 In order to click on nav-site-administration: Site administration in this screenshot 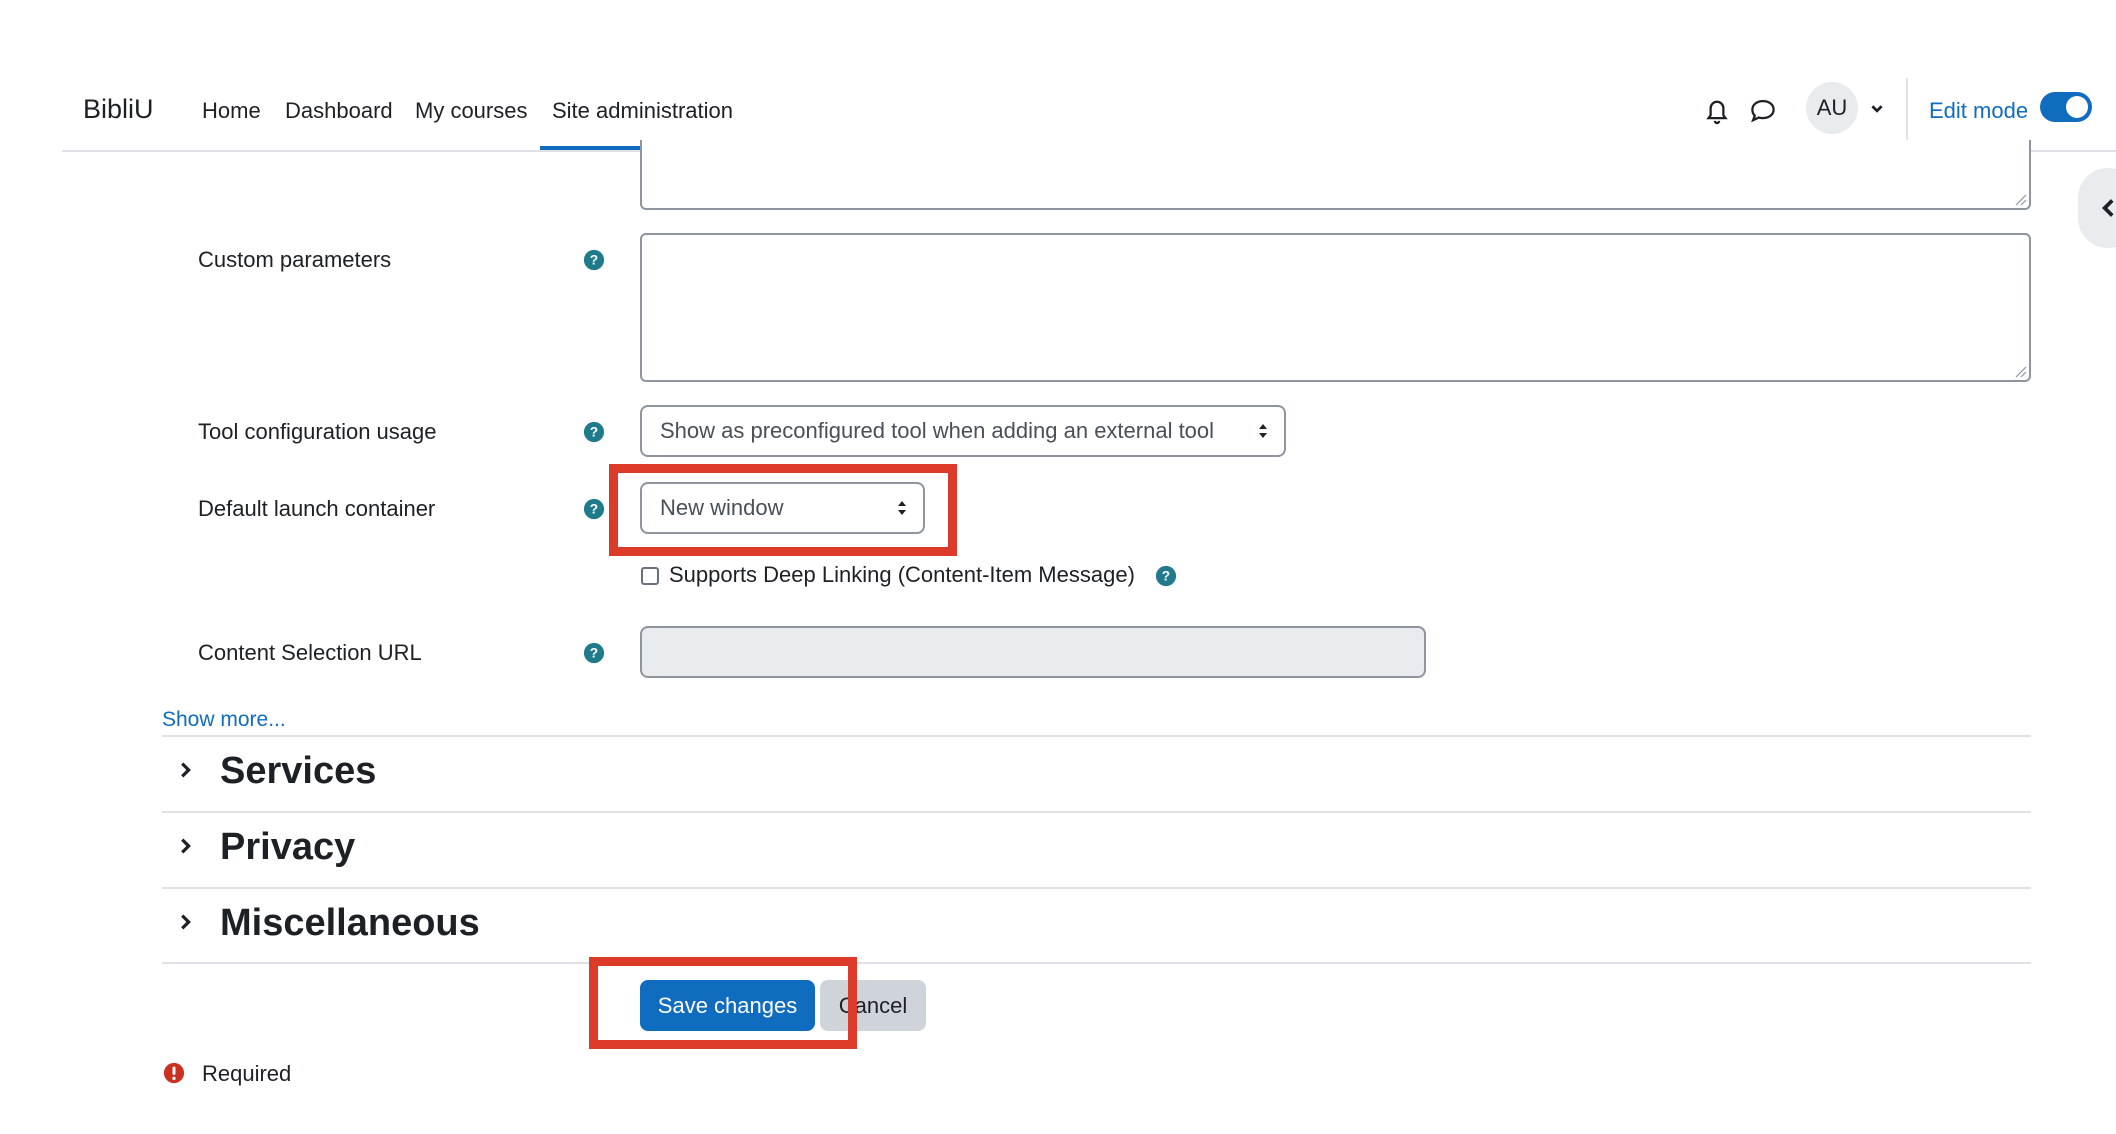, I will do `click(642, 111)`.